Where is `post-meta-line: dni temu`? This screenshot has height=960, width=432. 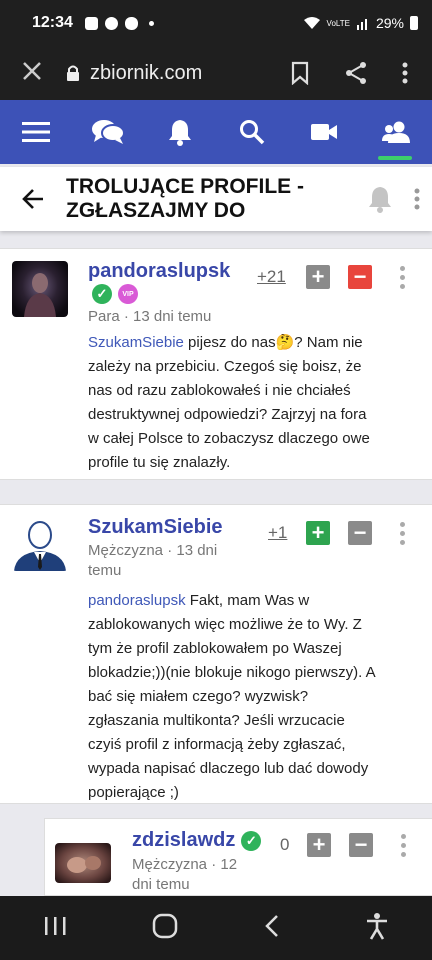
post-meta-line: dni temu is located at coordinates (161, 884).